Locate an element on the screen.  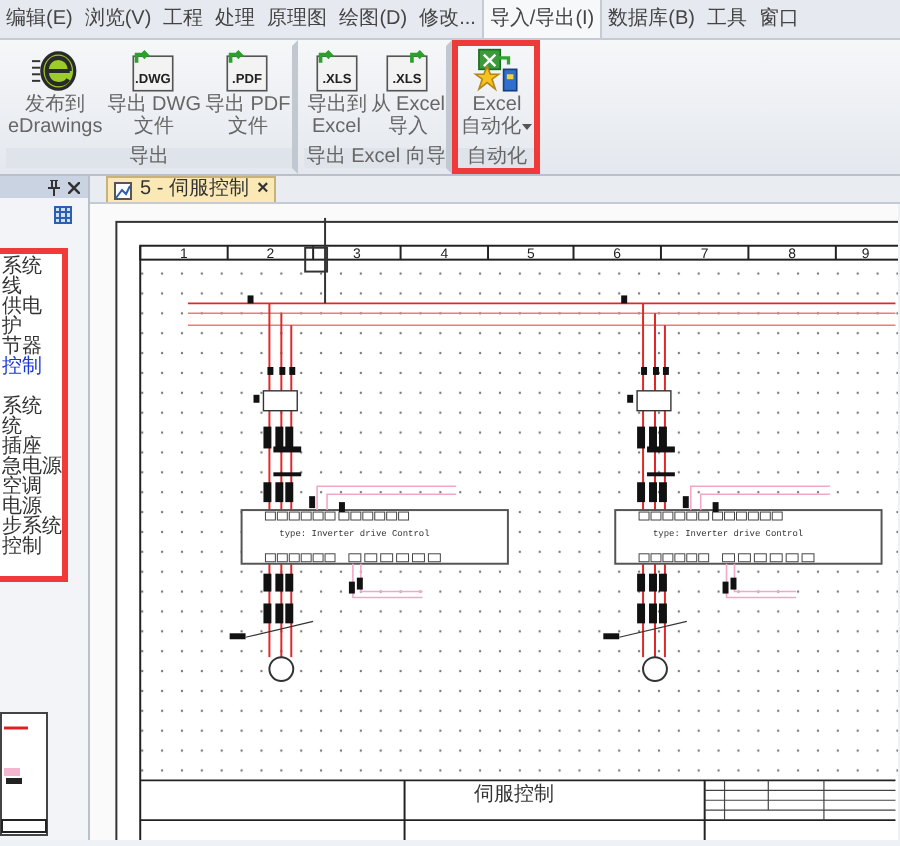
menu-tab: 原理图 is located at coordinates (297, 19).